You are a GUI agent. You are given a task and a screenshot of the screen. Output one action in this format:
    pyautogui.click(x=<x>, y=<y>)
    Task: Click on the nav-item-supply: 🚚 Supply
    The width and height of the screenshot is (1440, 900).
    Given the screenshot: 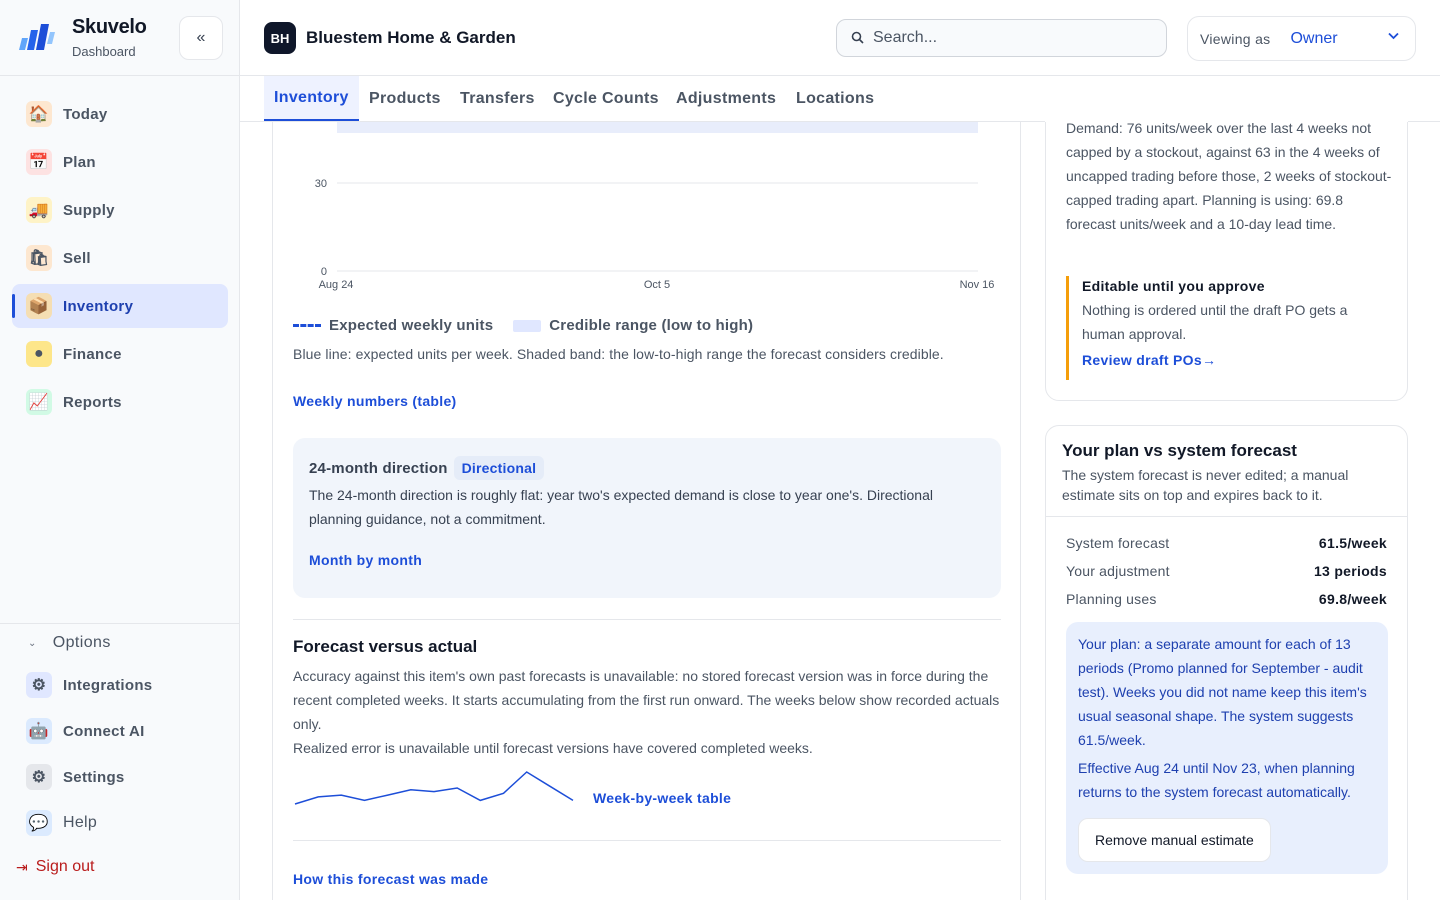 What is the action you would take?
    pyautogui.click(x=120, y=210)
    